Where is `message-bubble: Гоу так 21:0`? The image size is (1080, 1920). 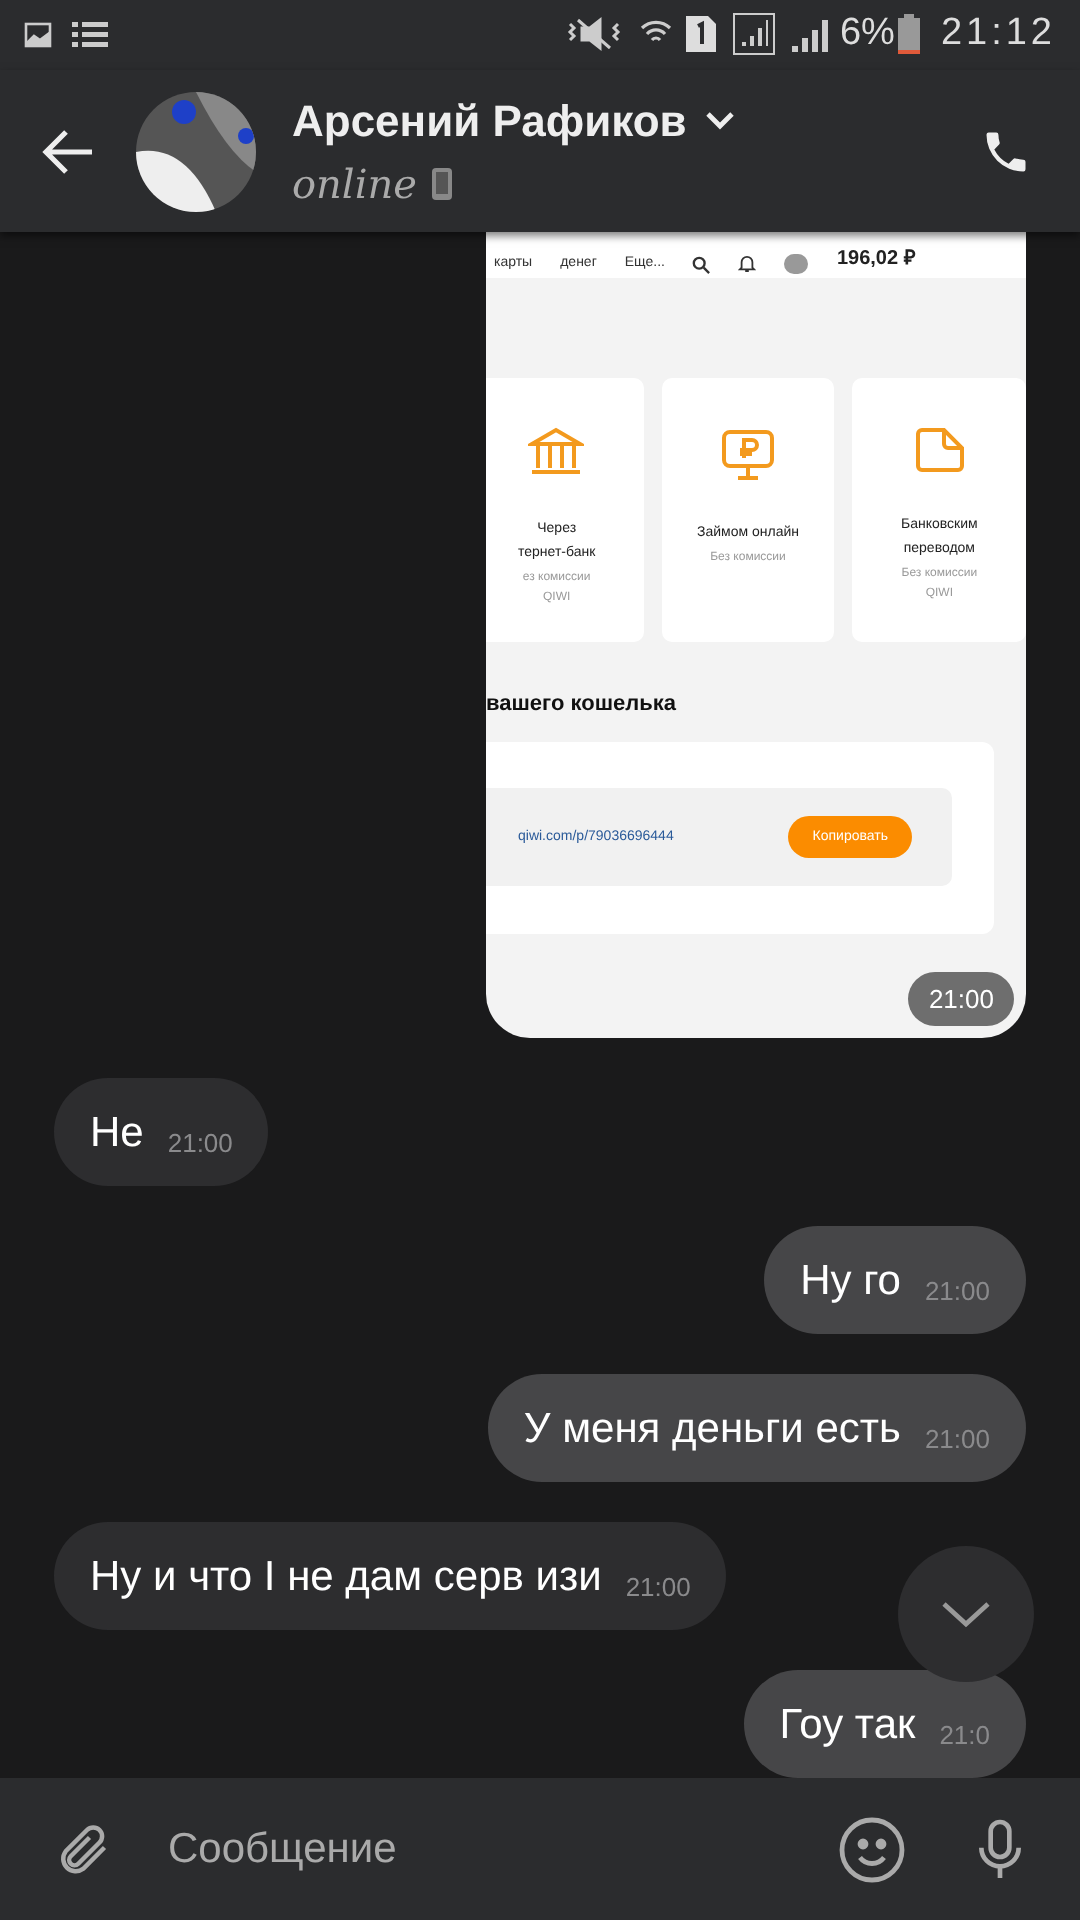
message-bubble: Гоу так 21:0 is located at coordinates (884, 1724).